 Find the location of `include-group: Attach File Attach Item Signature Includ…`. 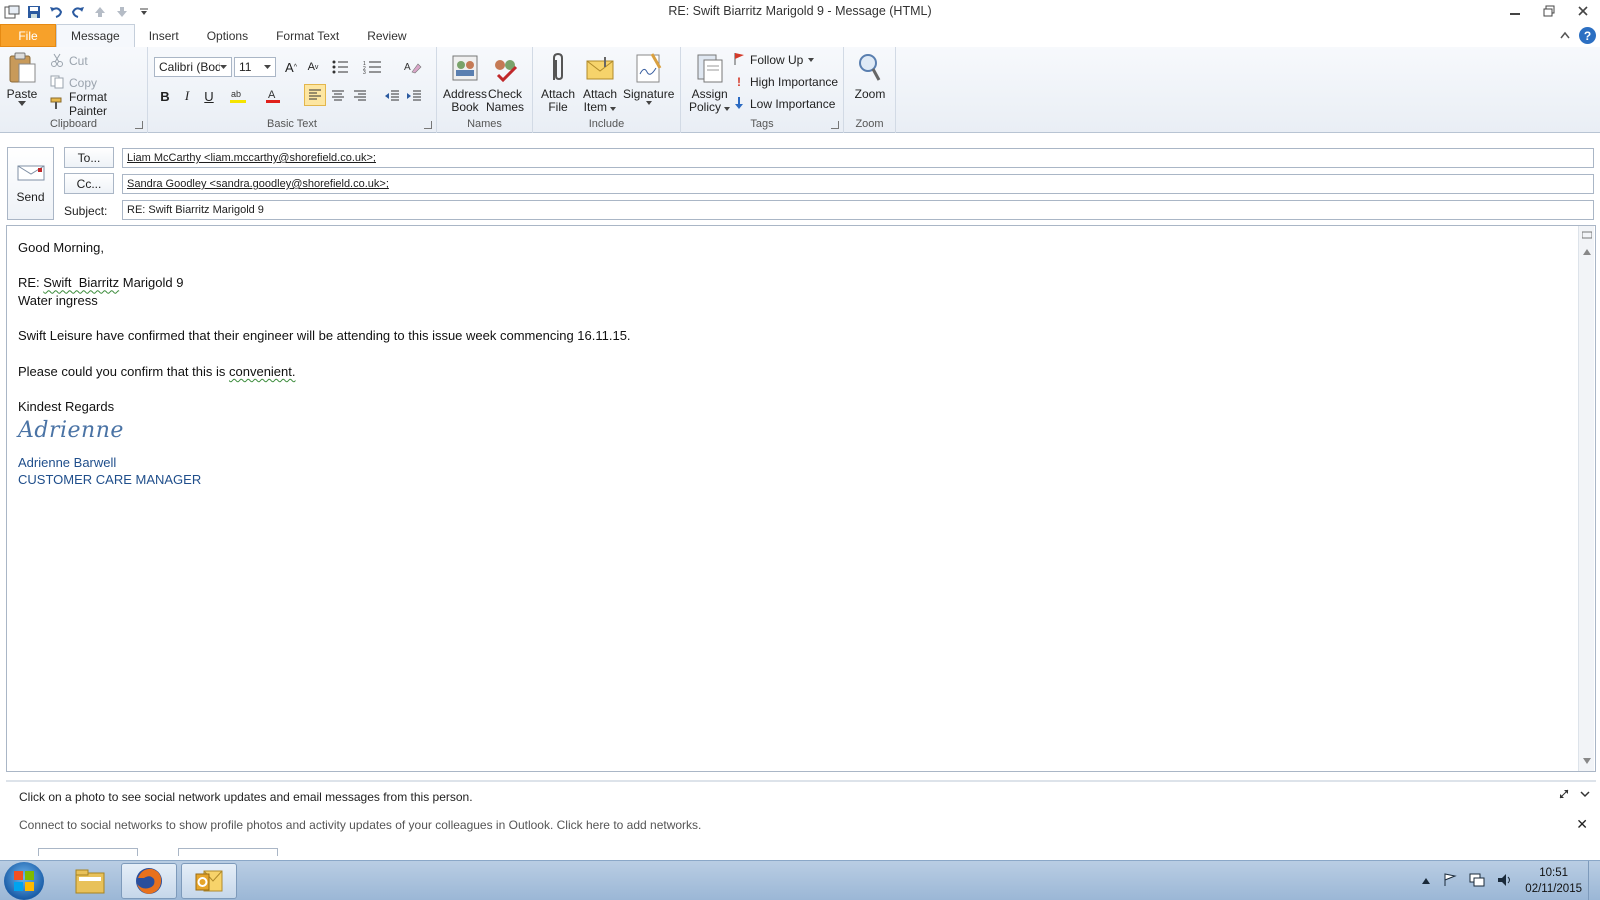

include-group: Attach File Attach Item Signature Includ… is located at coordinates (607, 90).